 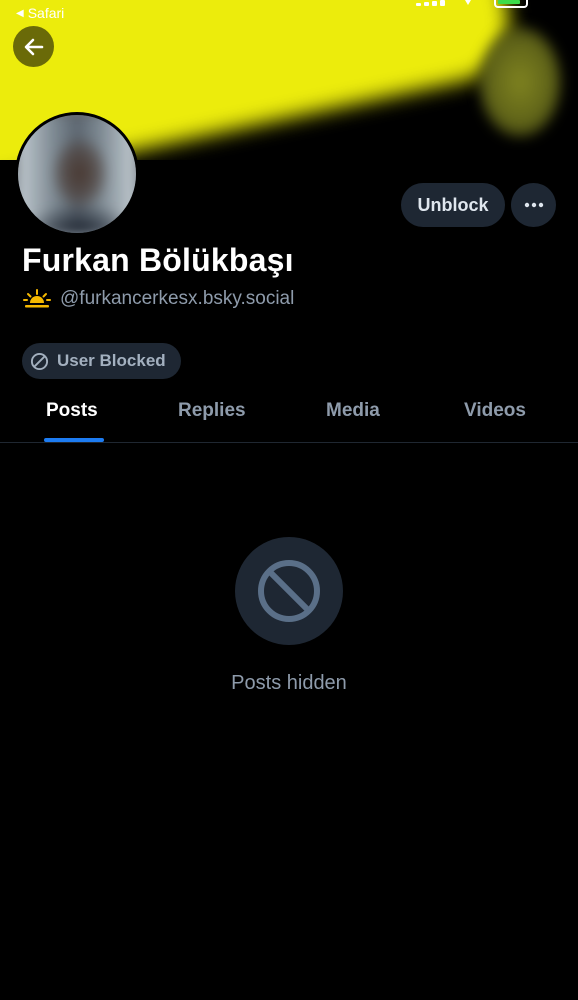 I want to click on tab-videos: Videos, so click(x=495, y=417).